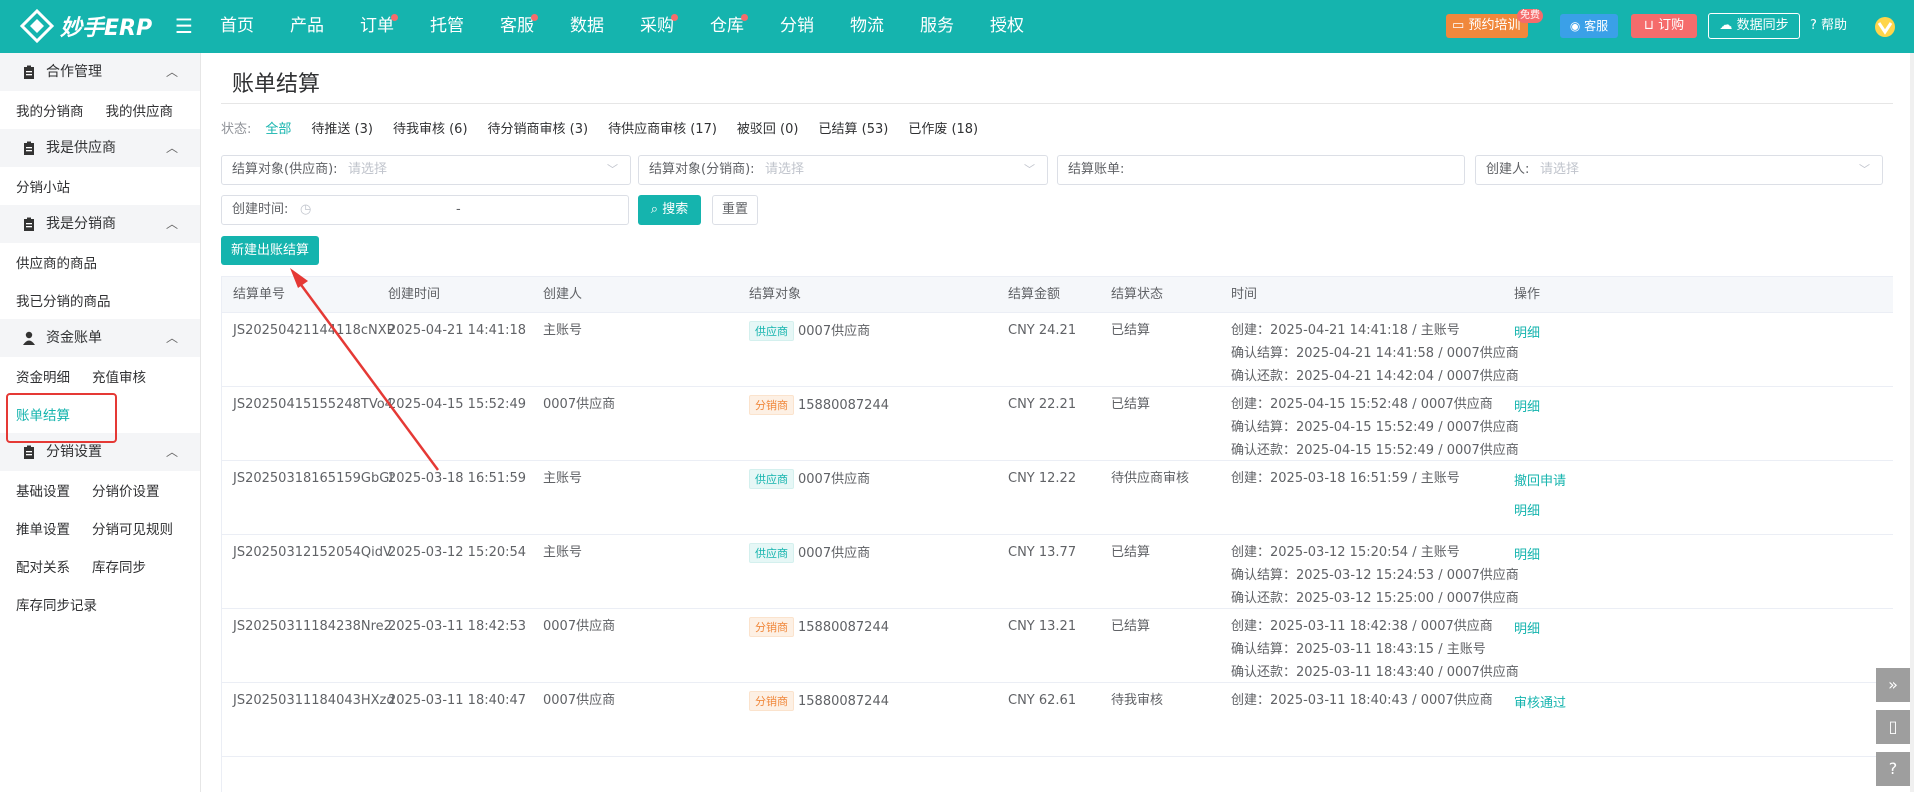 Image resolution: width=1914 pixels, height=792 pixels. I want to click on help-label: 帮助, so click(1834, 25).